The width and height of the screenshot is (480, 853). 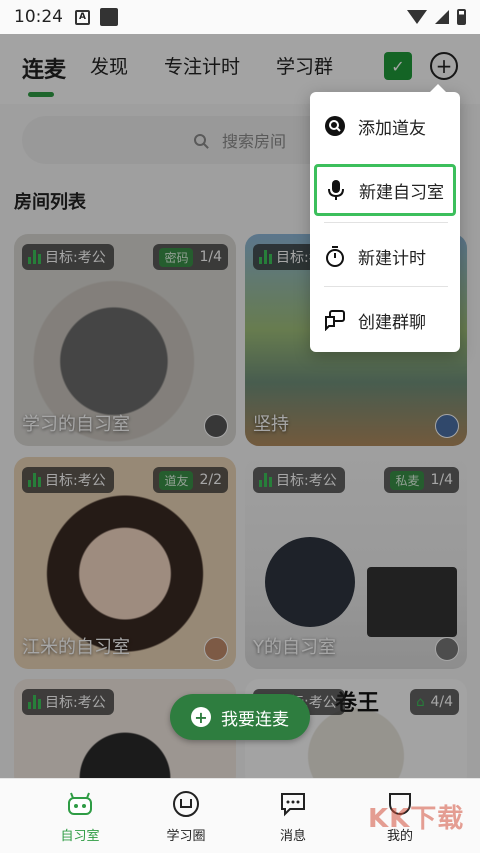 I want to click on connect-mic-label: 我要连麦, so click(x=255, y=719).